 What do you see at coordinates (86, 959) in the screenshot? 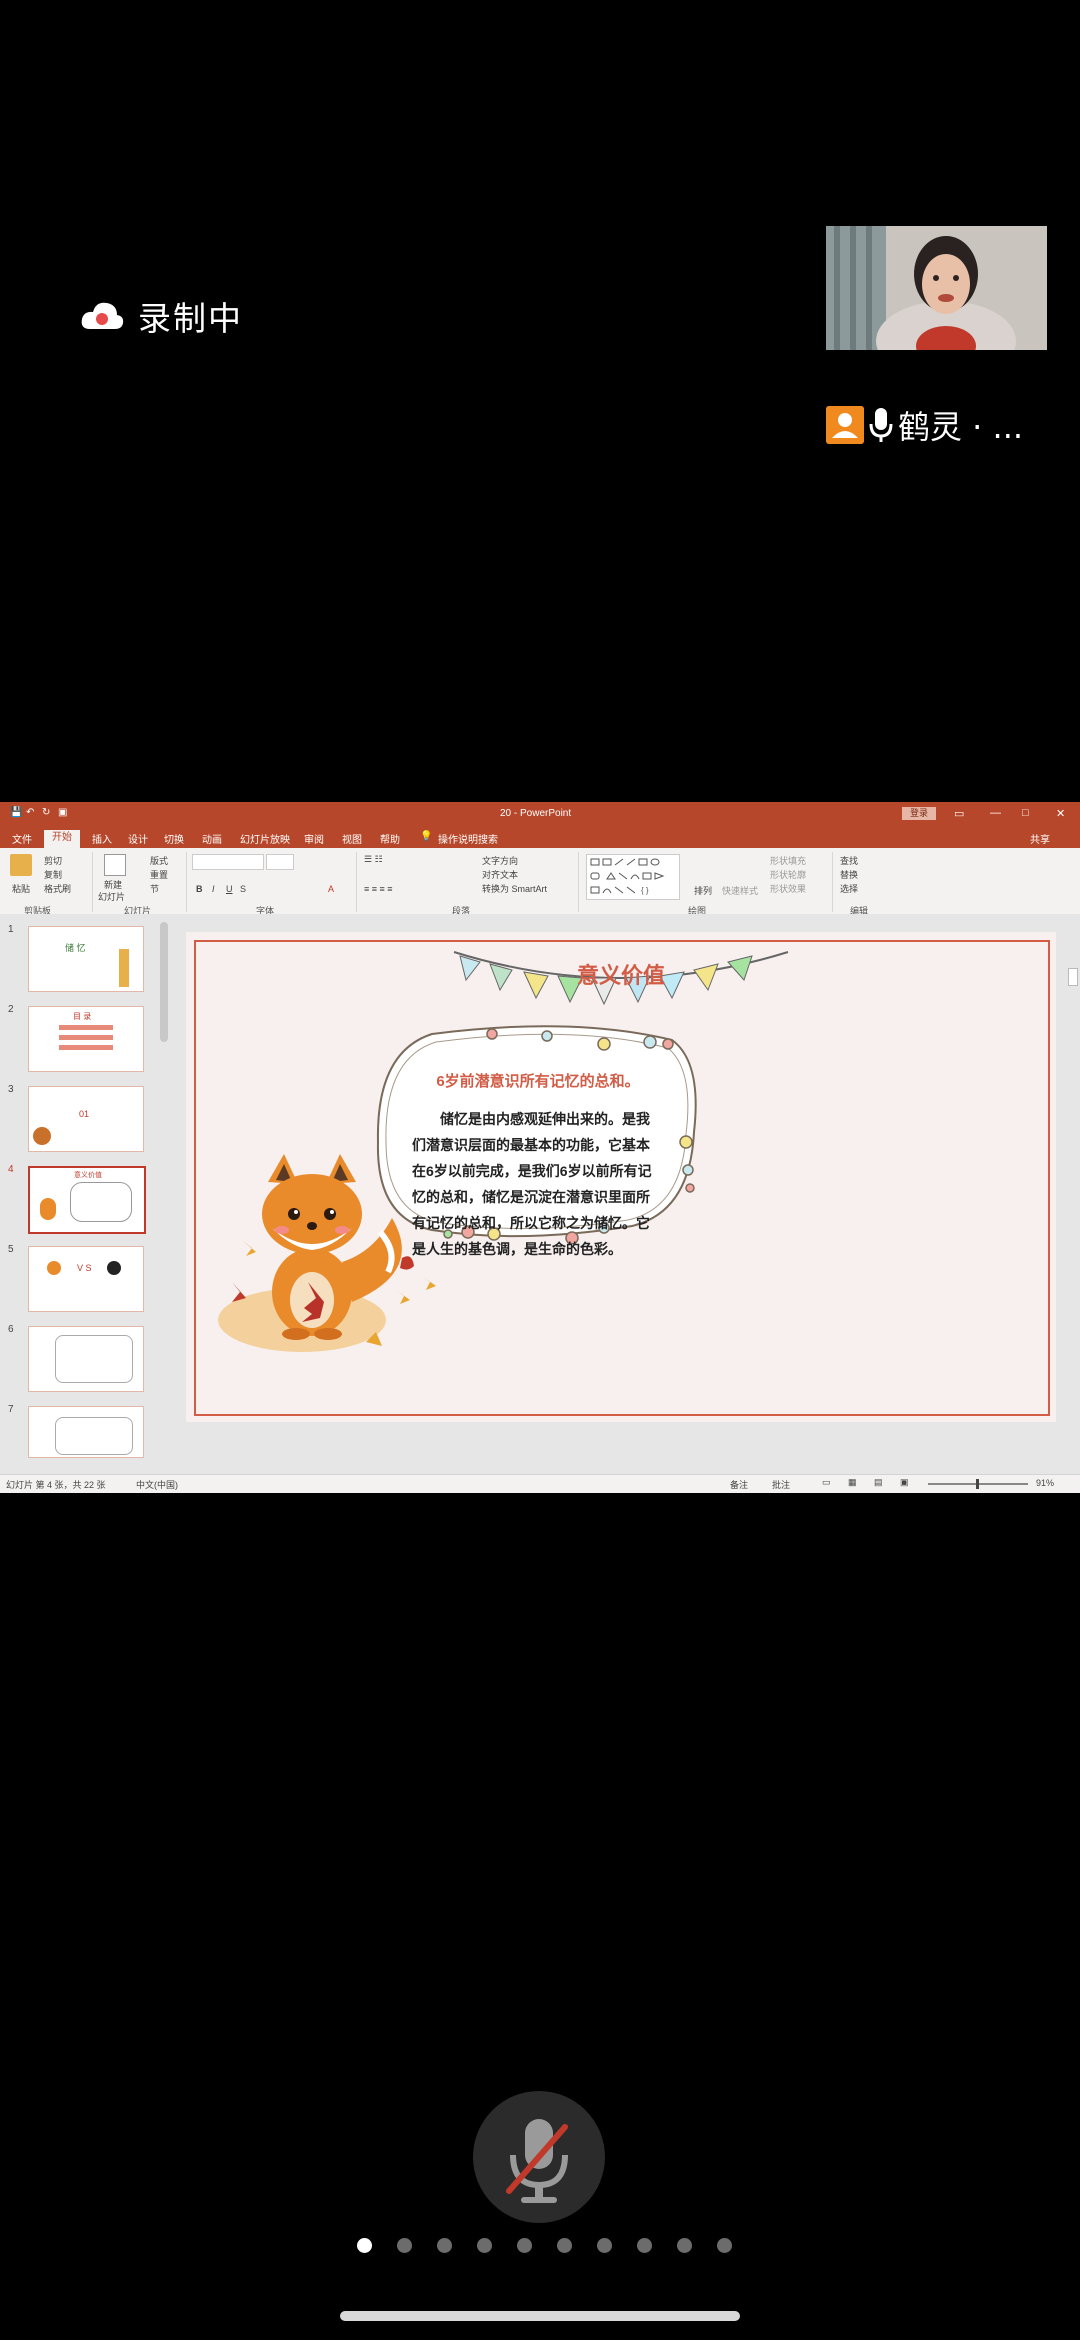
I see `slide-thumbnail-1: 储 忆` at bounding box center [86, 959].